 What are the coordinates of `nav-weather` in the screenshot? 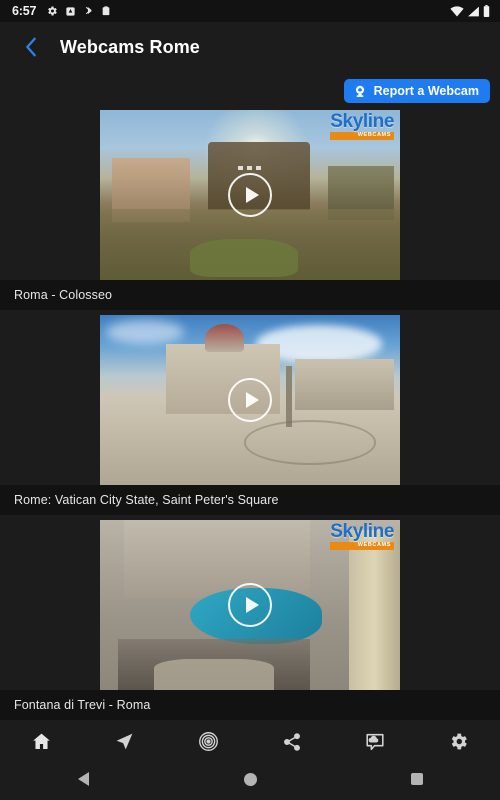 It's located at (374, 741).